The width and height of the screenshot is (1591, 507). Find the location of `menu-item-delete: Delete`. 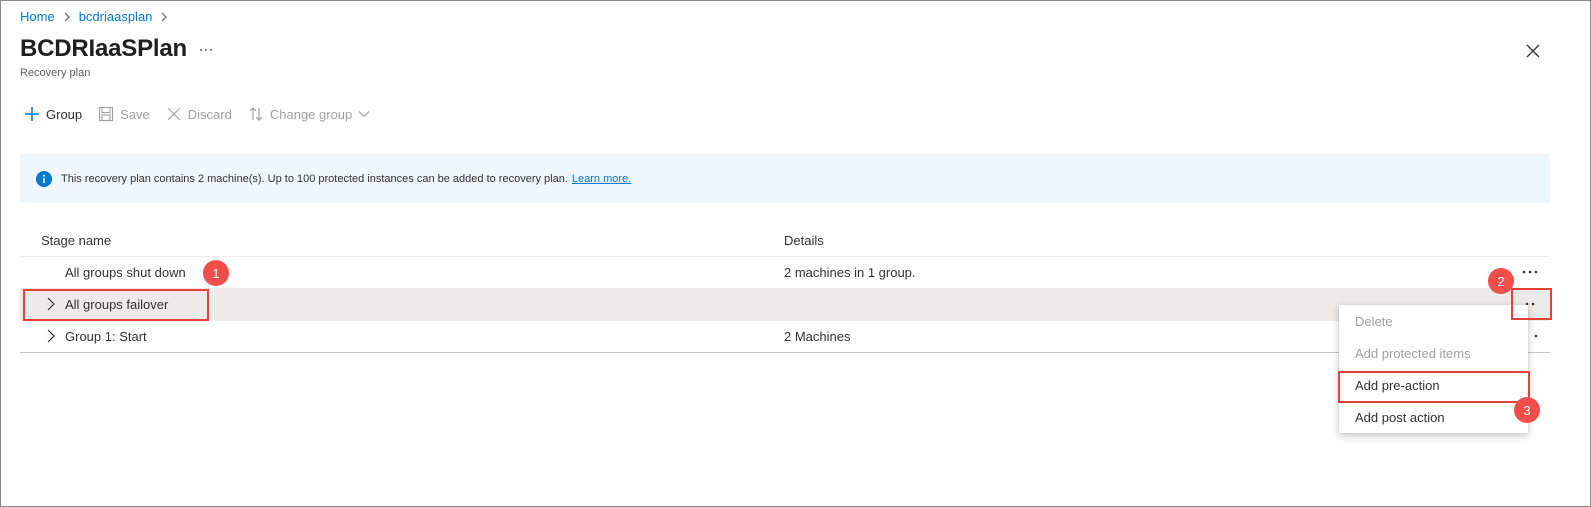

menu-item-delete: Delete is located at coordinates (1433, 321).